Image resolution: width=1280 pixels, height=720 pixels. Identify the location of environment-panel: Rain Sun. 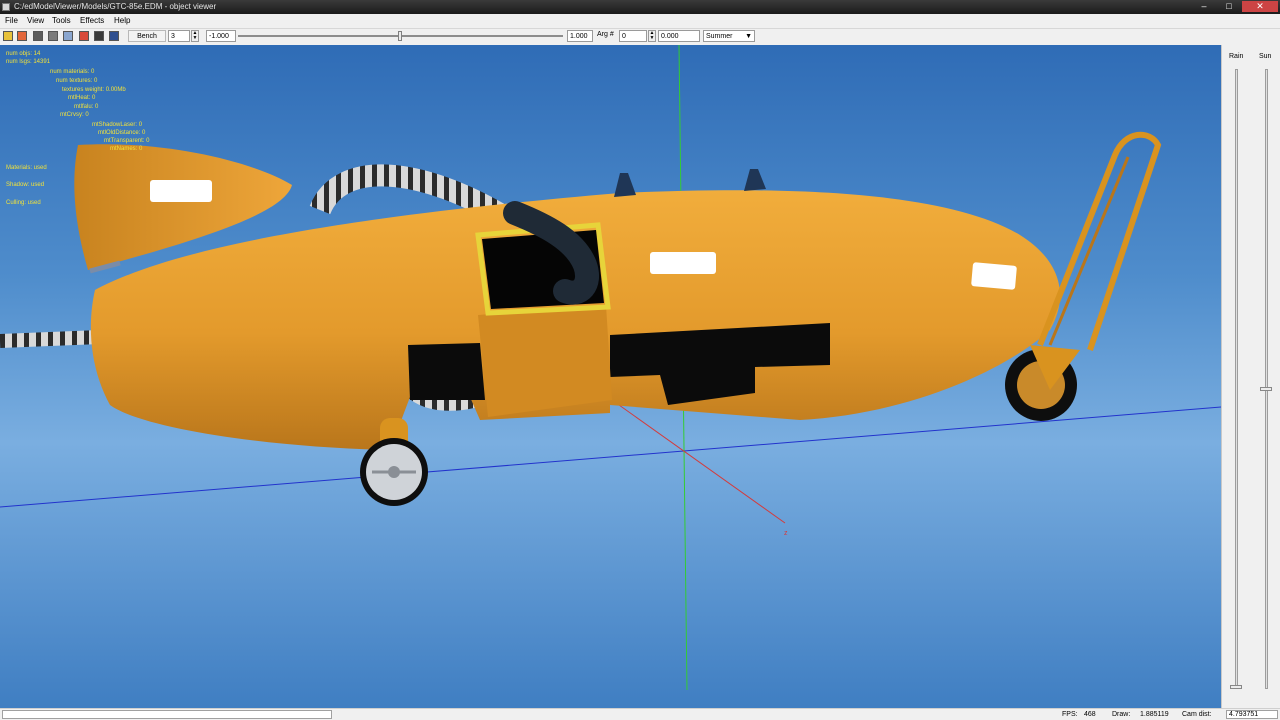
(1250, 376).